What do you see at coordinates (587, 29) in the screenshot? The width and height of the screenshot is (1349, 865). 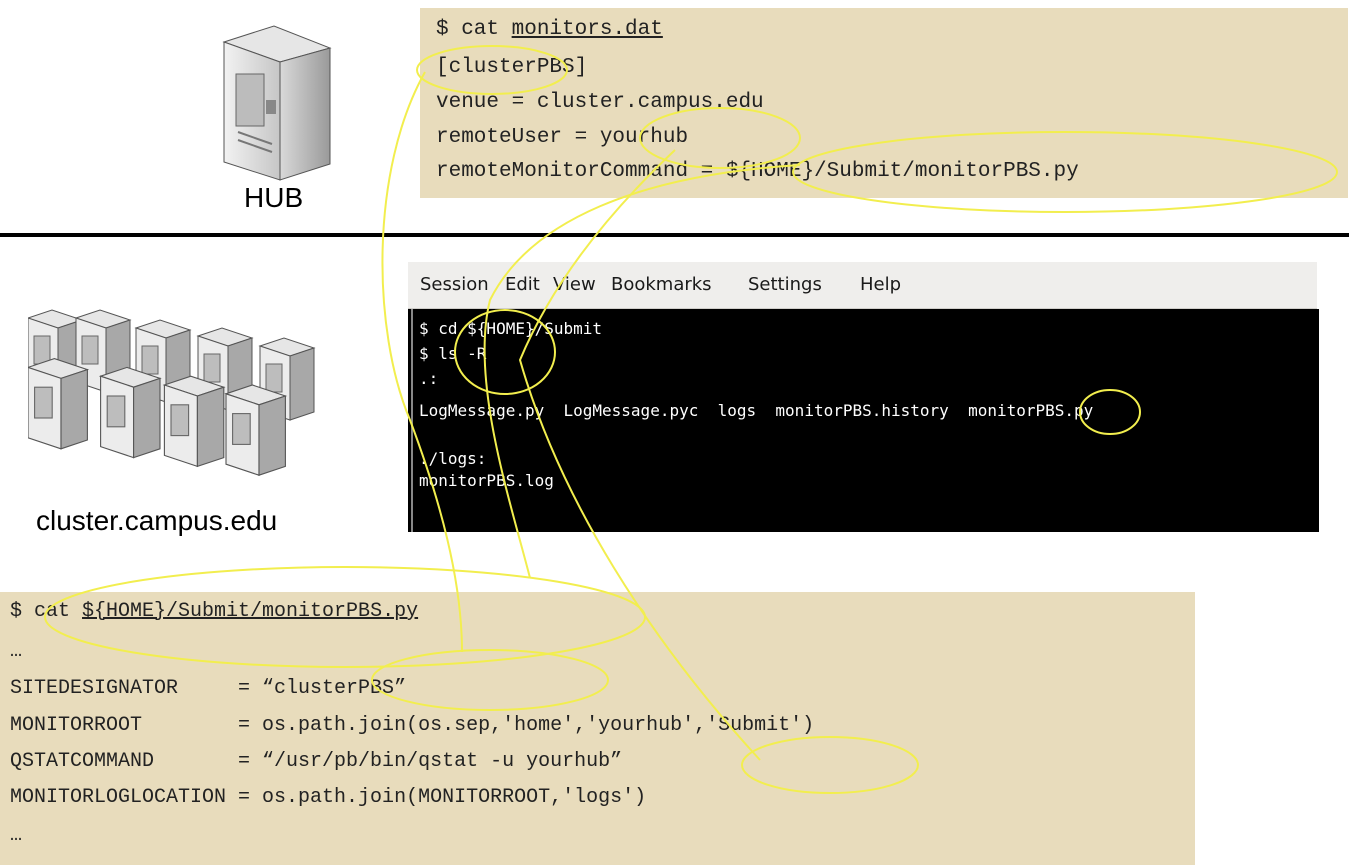 I see `top-filename: monitors.dat` at bounding box center [587, 29].